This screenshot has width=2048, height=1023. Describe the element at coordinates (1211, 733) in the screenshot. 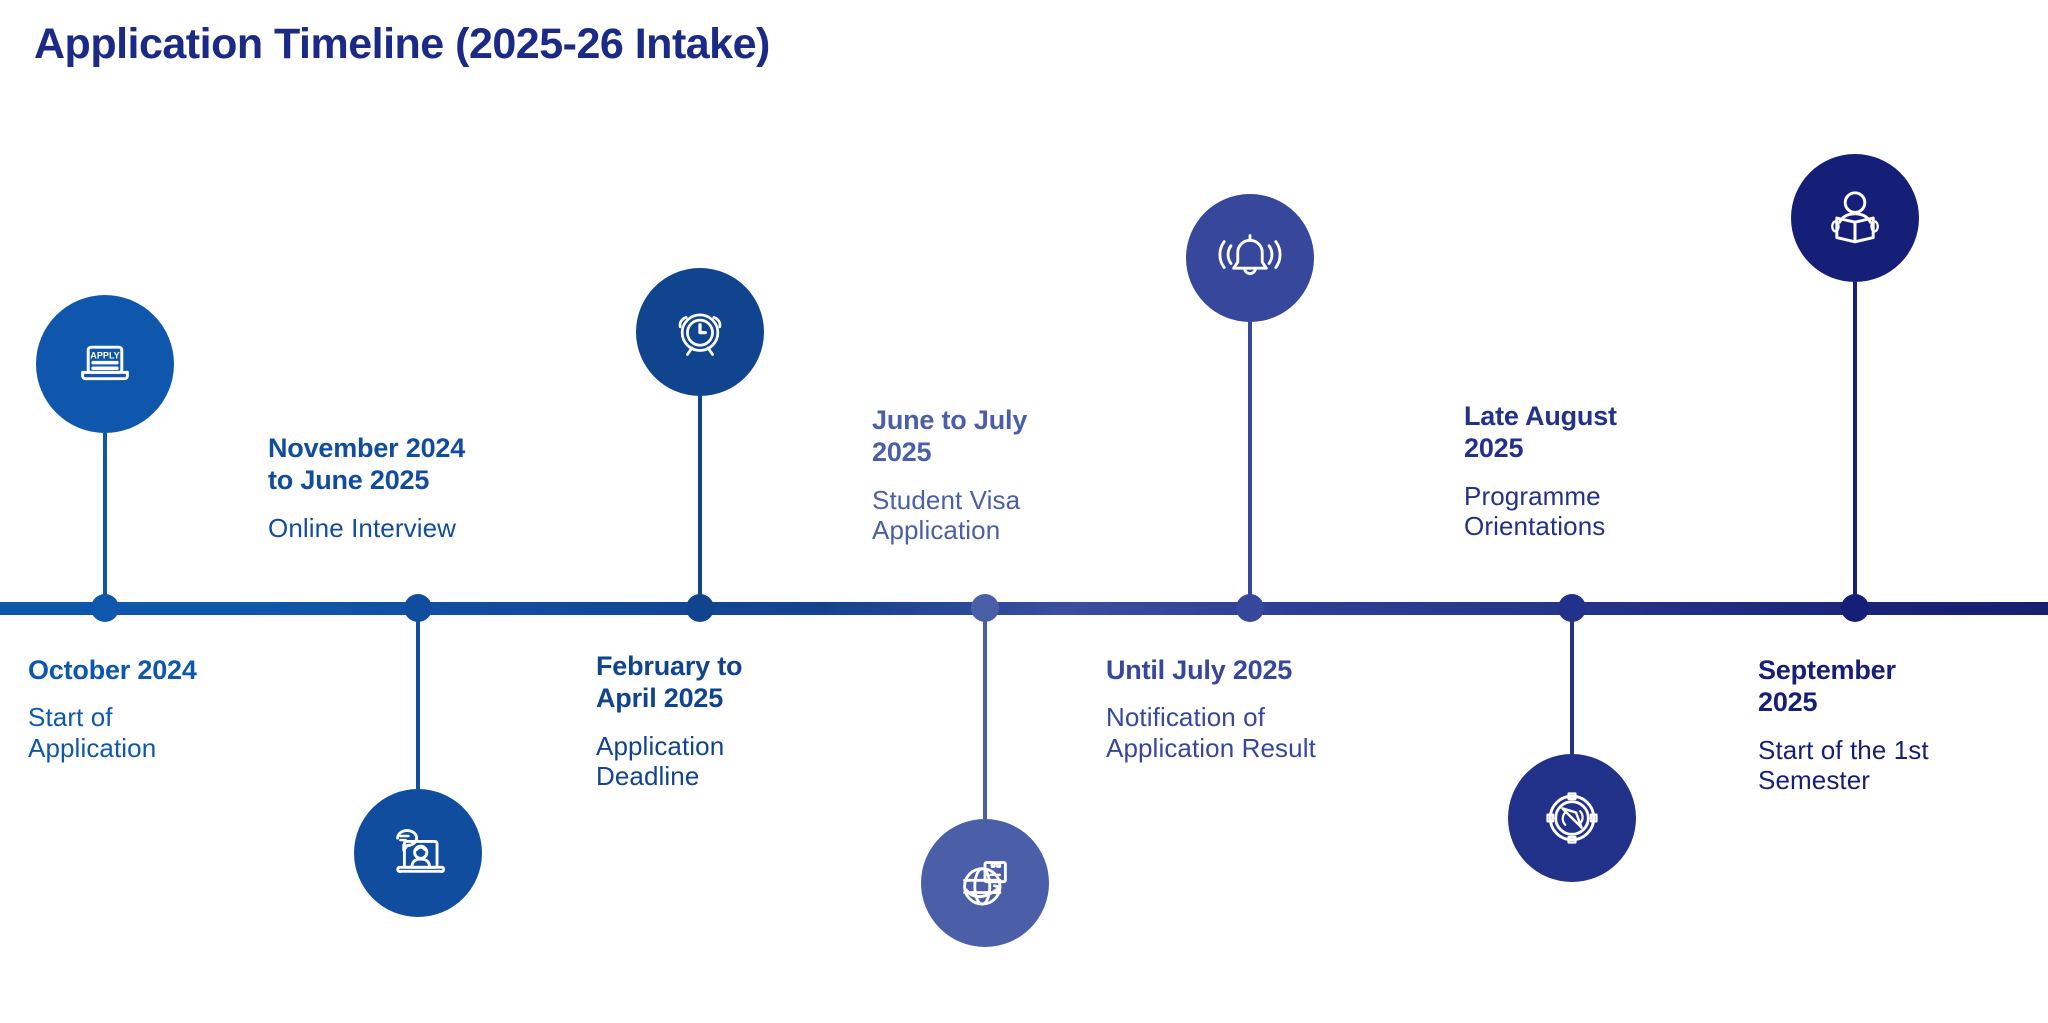

I see `milestone-description: Notification of Application Result` at that location.